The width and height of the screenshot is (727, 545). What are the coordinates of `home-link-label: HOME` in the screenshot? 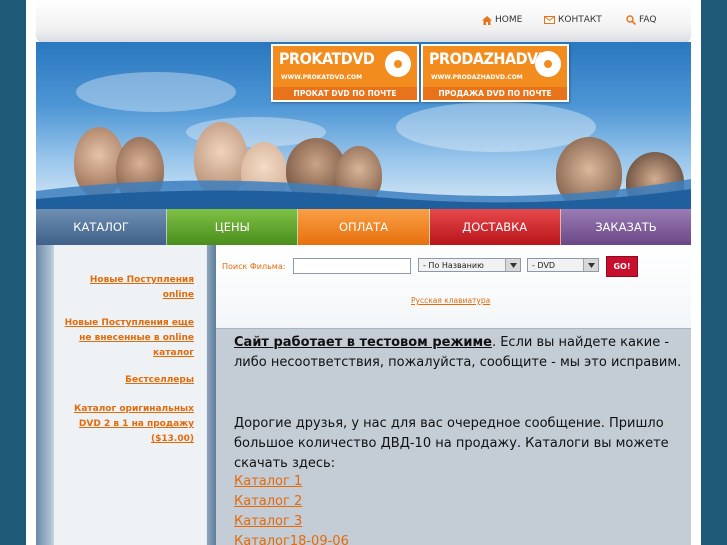 It's located at (509, 20).